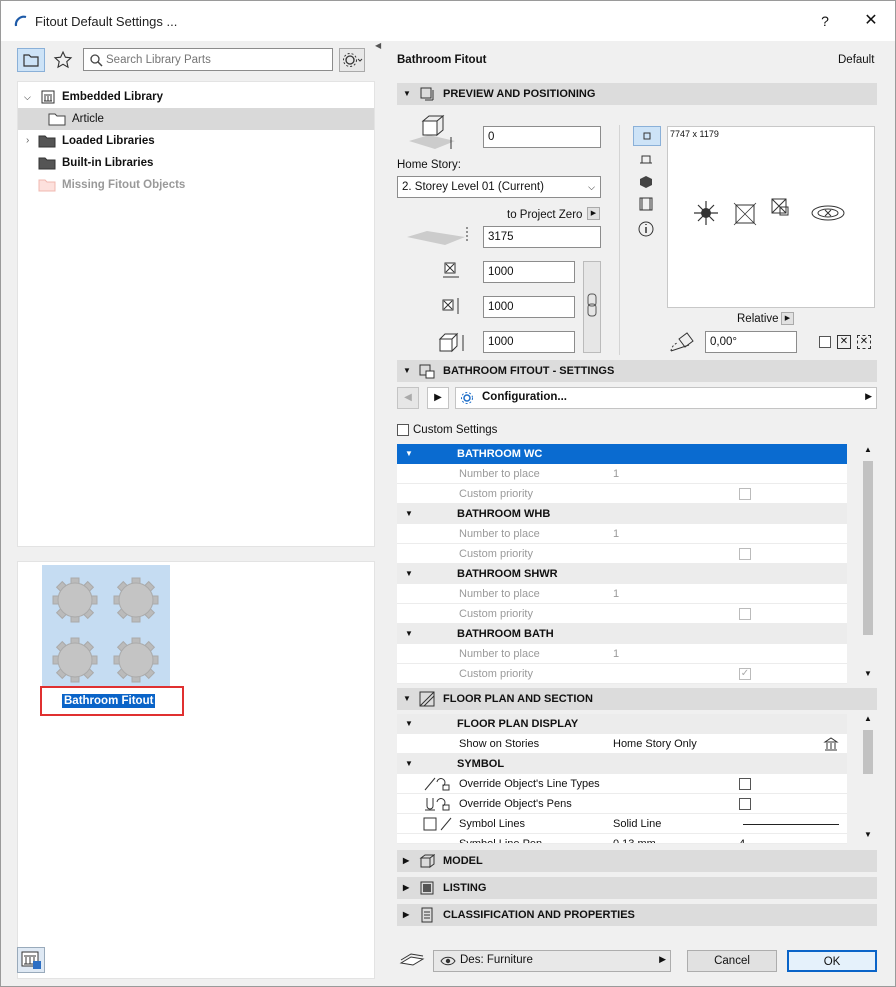 The height and width of the screenshot is (987, 896). What do you see at coordinates (529, 272) in the screenshot?
I see `width-field: 1000` at bounding box center [529, 272].